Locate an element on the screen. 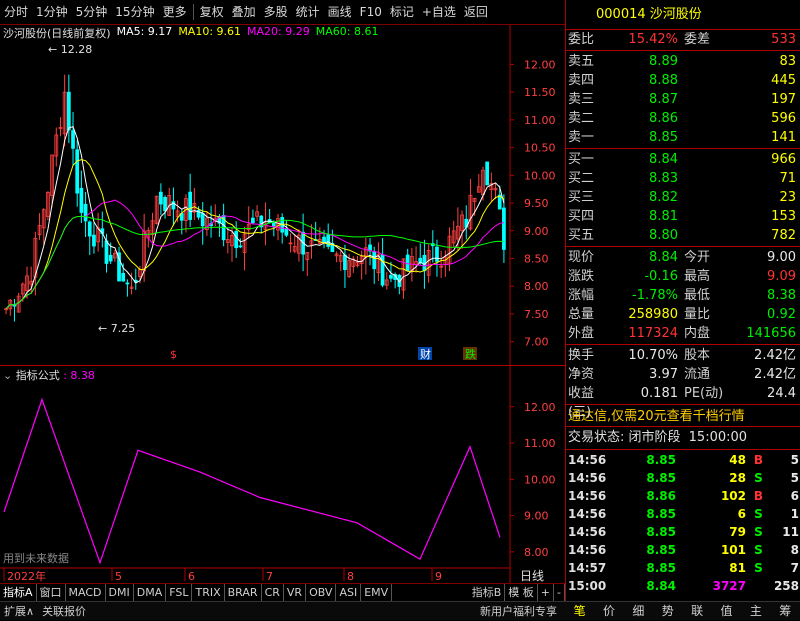  extra-tabs: 扩展∧ 关联报价 新用户福利专享笔价细势联值主筹 is located at coordinates (400, 610).